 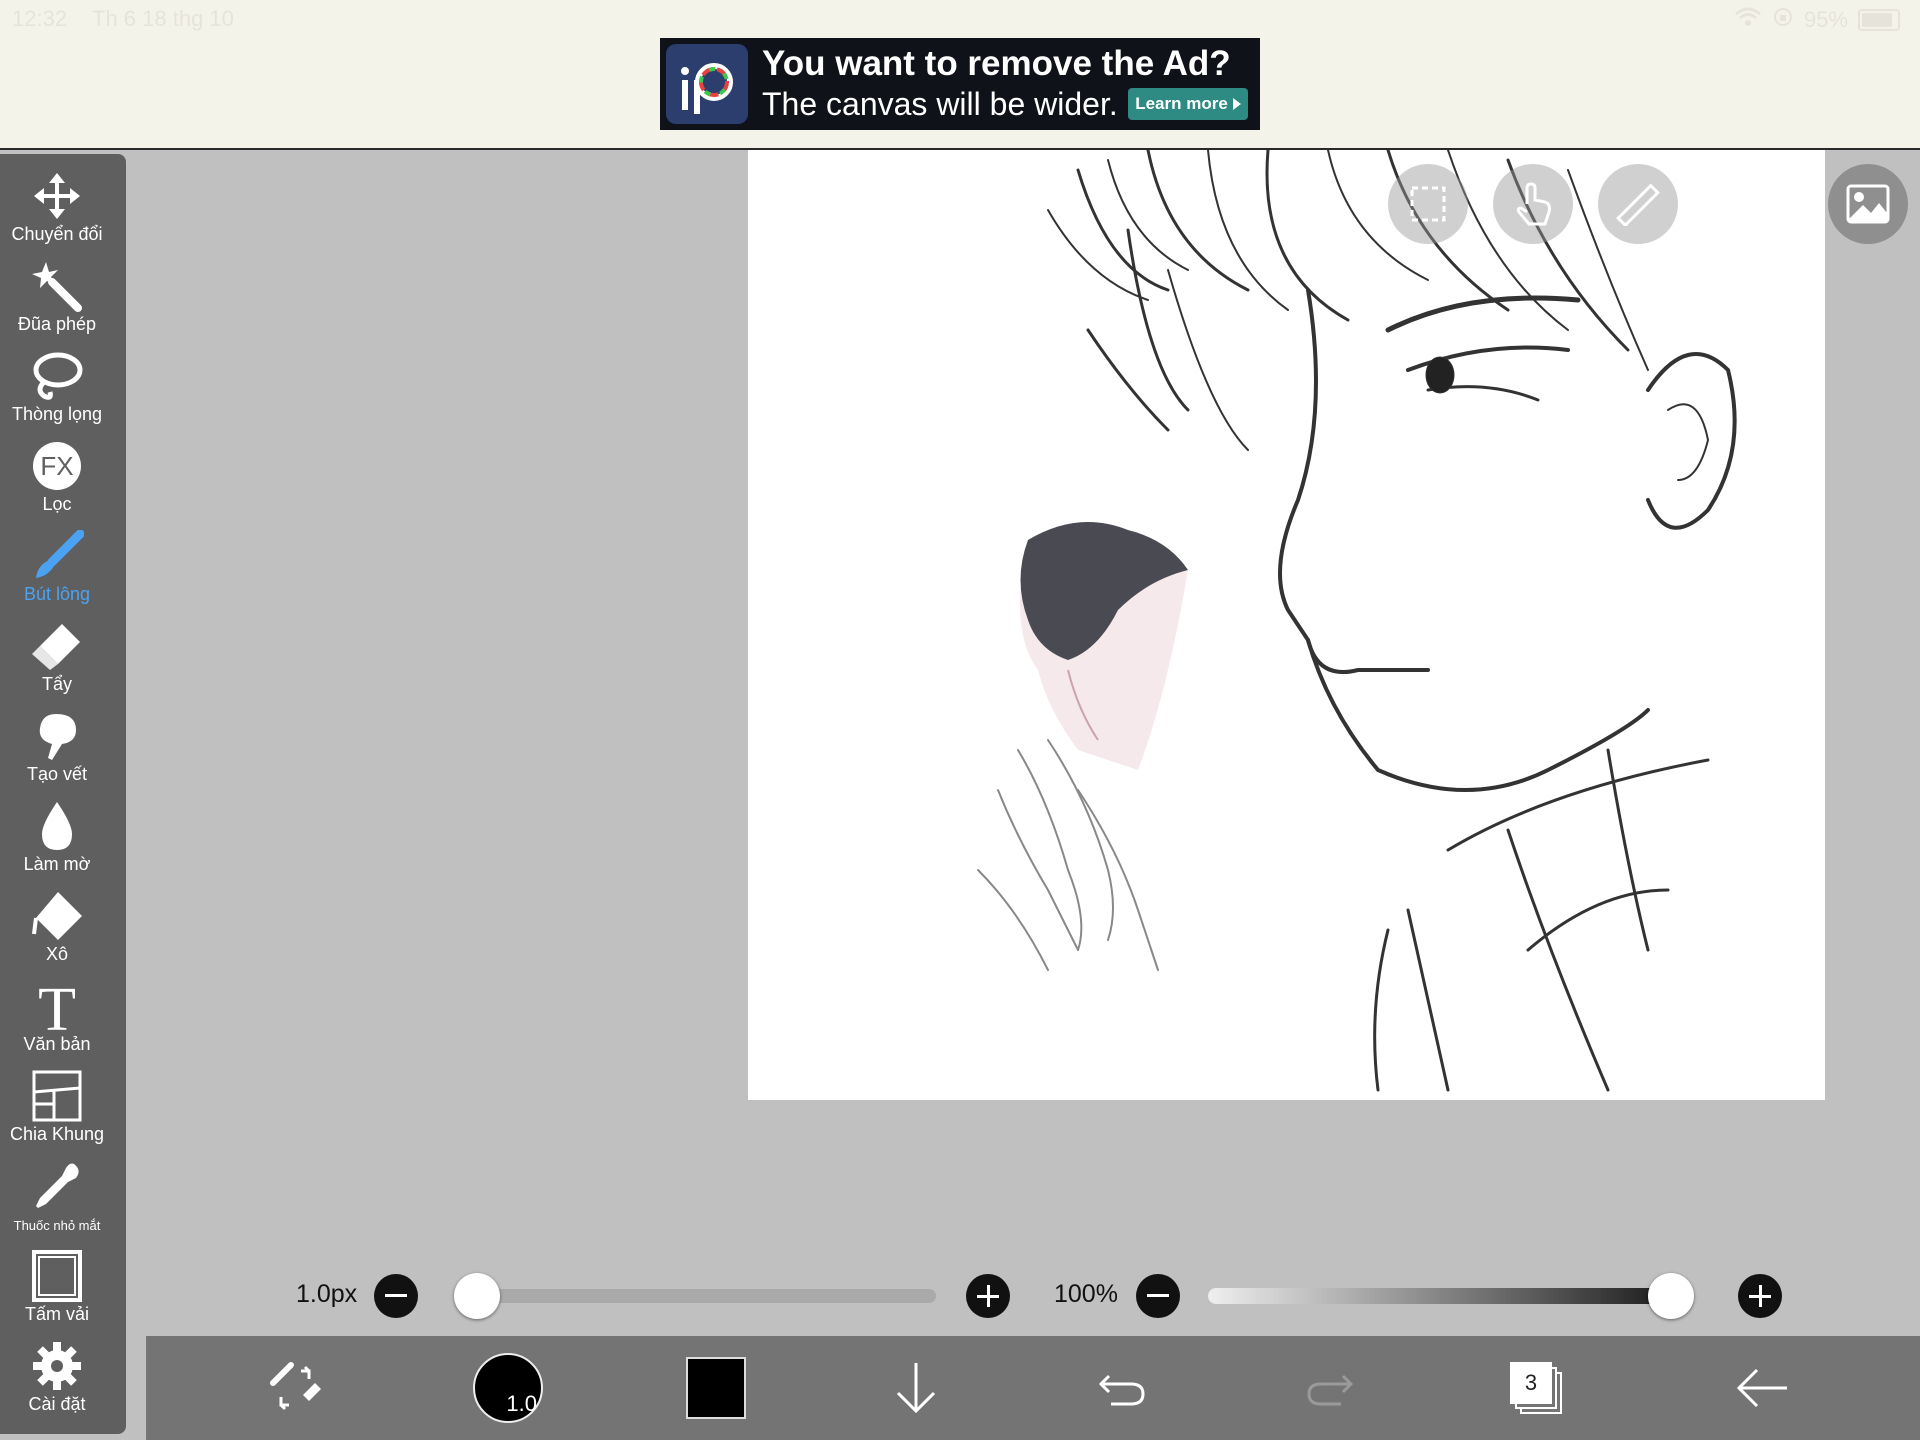 I want to click on bottom-toolbar: 1.0 3, so click(x=1033, y=1388).